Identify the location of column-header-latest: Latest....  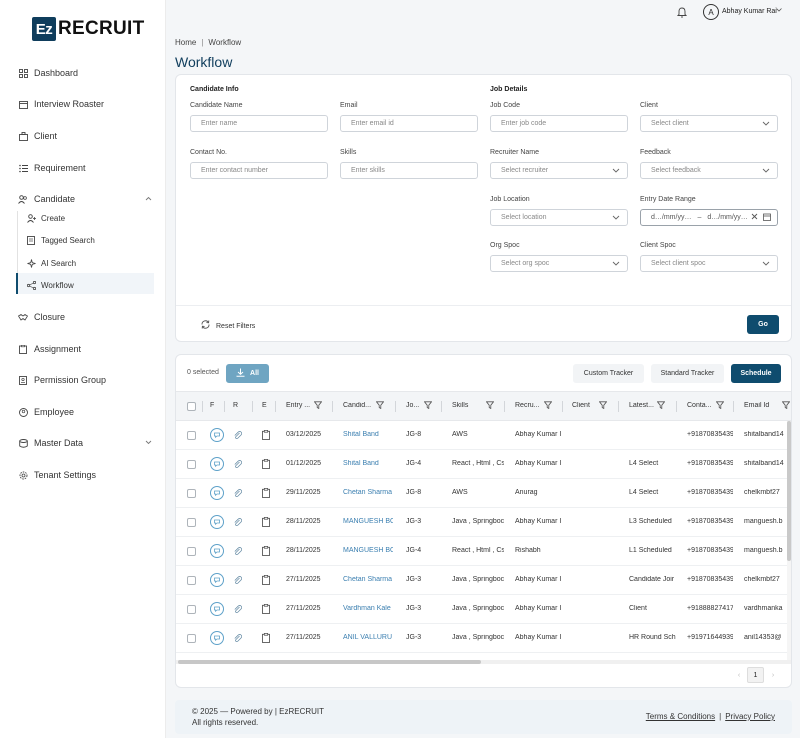
(643, 405).